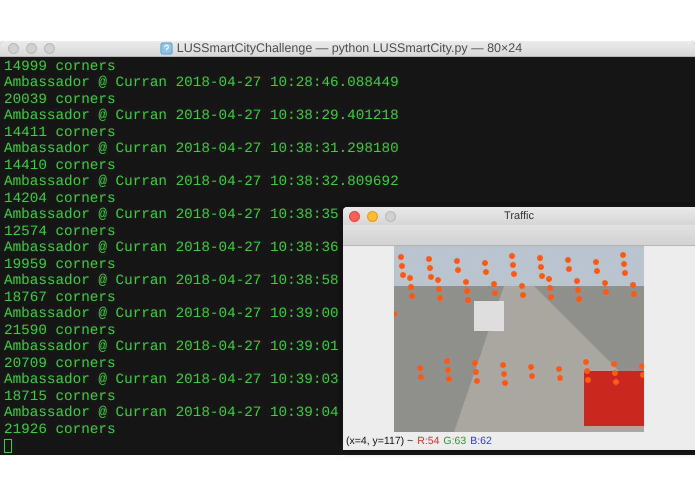  What do you see at coordinates (171, 413) in the screenshot?
I see `terminal-line: Ambassador @ Curran 2018-04-27 10:39:04` at bounding box center [171, 413].